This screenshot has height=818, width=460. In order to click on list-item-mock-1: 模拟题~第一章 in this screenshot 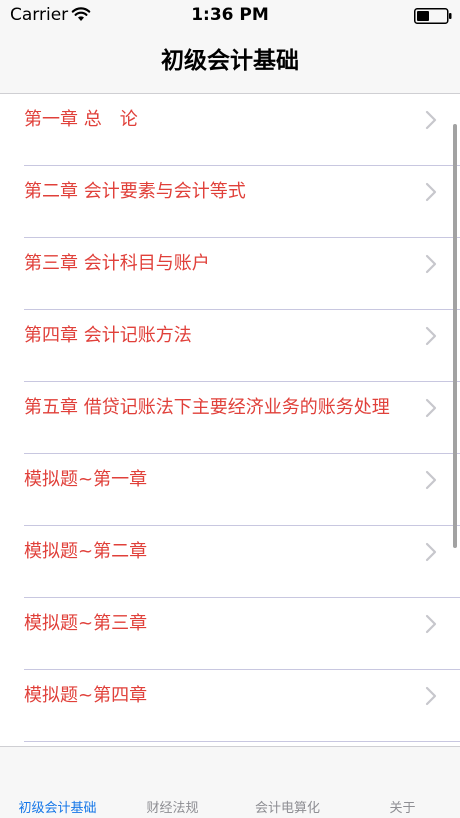, I will do `click(242, 490)`.